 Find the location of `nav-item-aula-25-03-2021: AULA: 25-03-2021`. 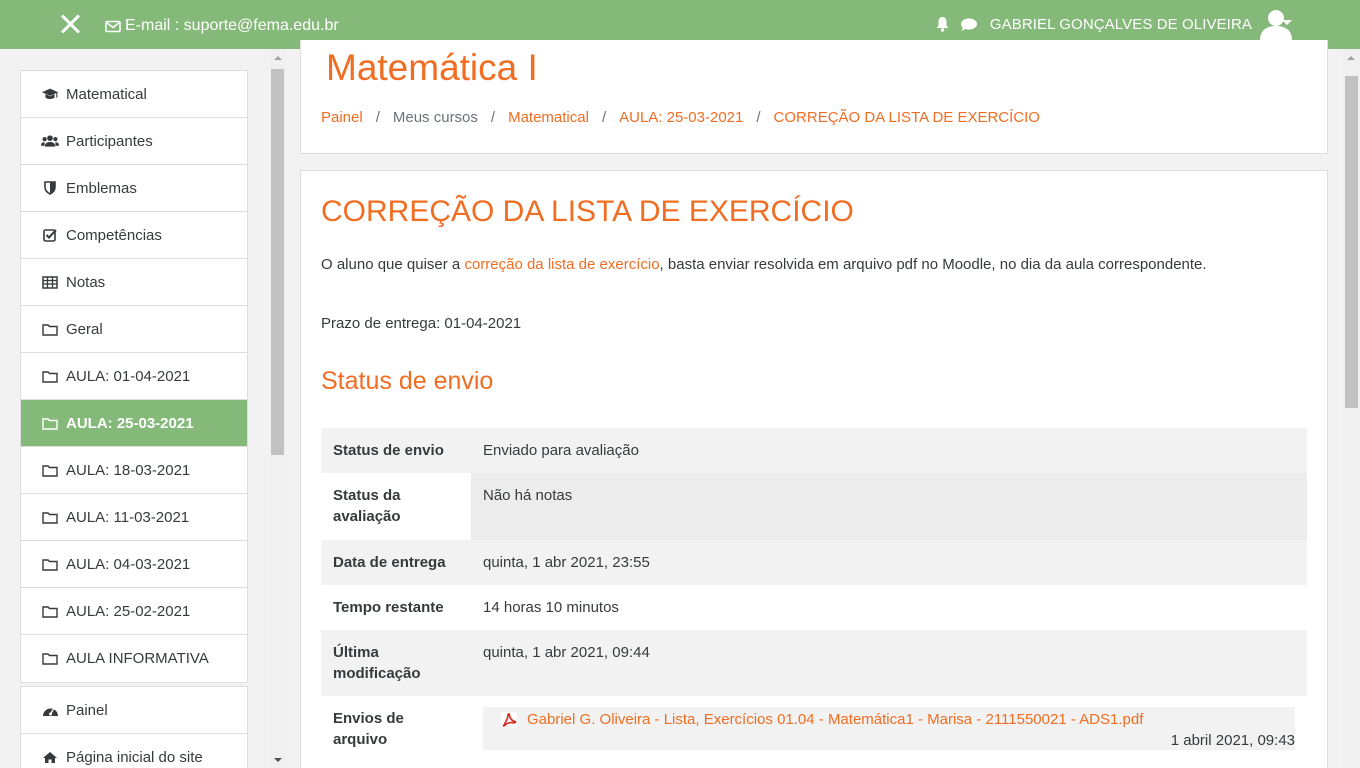

nav-item-aula-25-03-2021: AULA: 25-03-2021 is located at coordinates (134, 423).